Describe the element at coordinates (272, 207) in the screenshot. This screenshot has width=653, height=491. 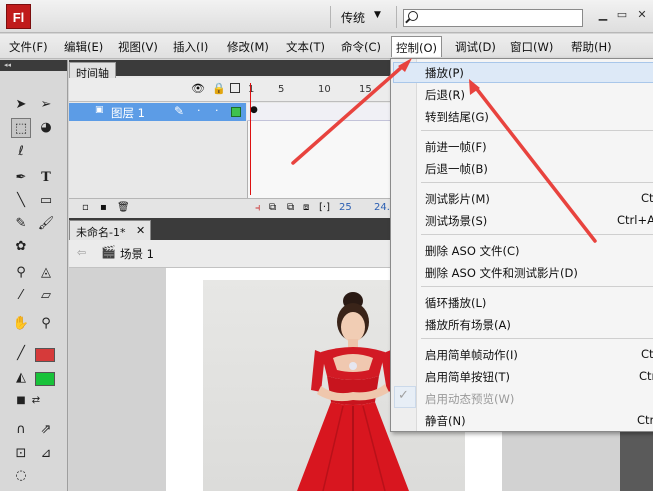
I see `onion-skin-icon: ⧉` at that location.